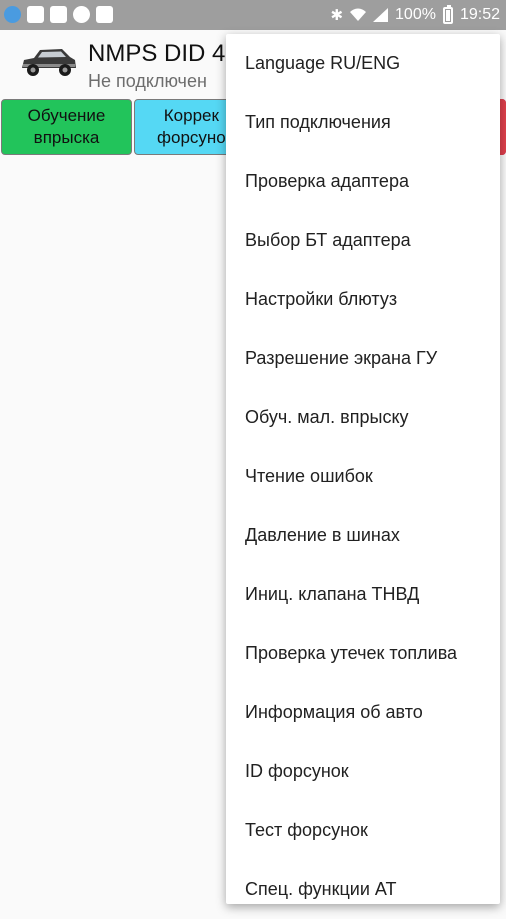  Describe the element at coordinates (363, 358) in the screenshot. I see `menu-item-screen-resolution: Разрешение экрана ГУ` at that location.